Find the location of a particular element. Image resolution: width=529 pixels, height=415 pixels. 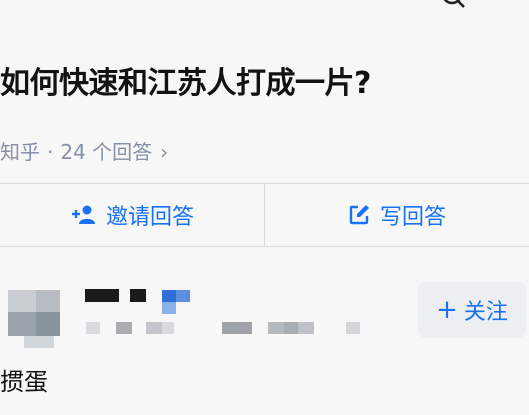

question-meta: 知乎 · 24 个回答 › is located at coordinates (84, 150).